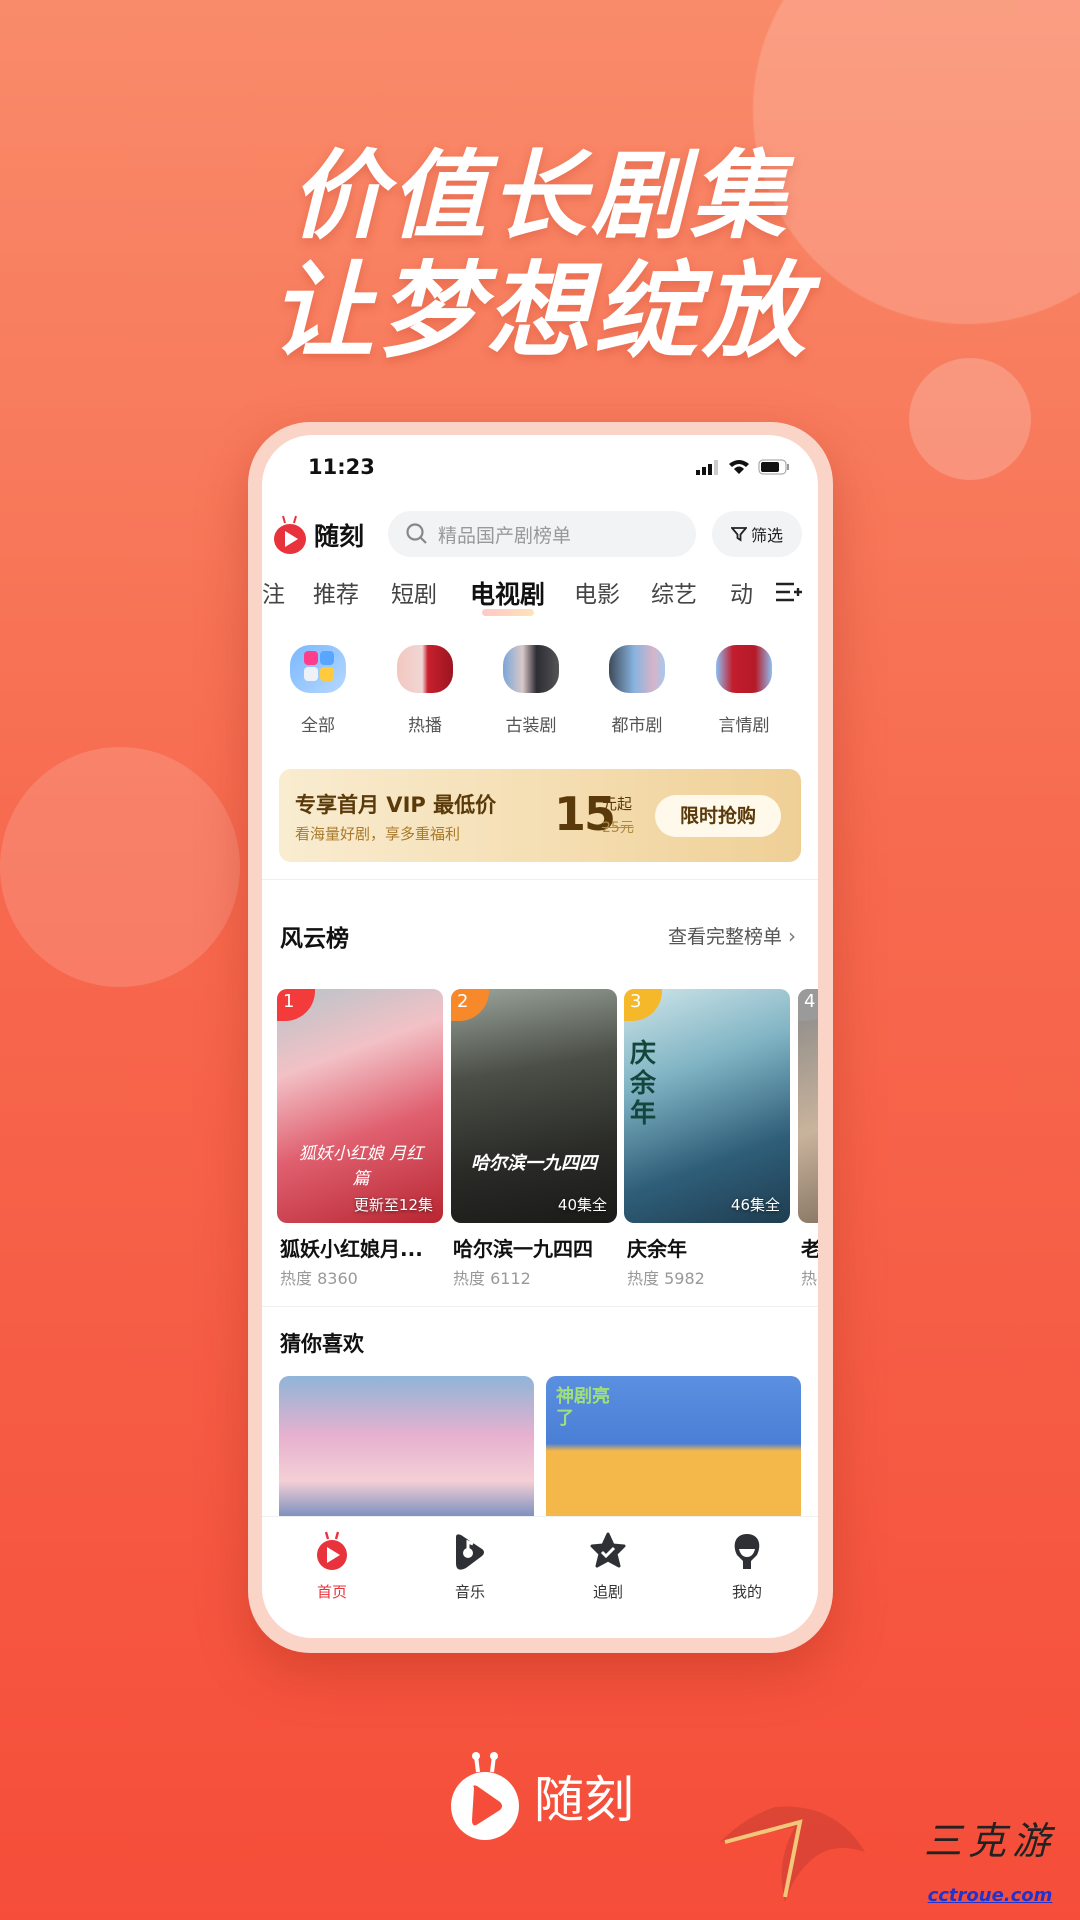 The width and height of the screenshot is (1080, 1920). I want to click on watermark-text: 三克游, so click(989, 1841).